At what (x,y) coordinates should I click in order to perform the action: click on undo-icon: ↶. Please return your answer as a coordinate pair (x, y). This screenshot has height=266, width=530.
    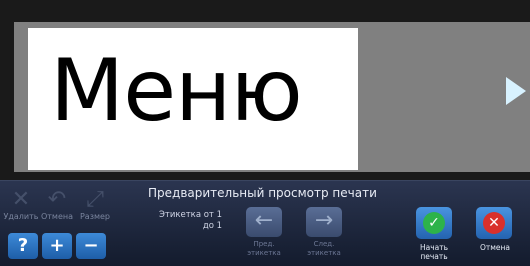
    Looking at the image, I should click on (57, 199).